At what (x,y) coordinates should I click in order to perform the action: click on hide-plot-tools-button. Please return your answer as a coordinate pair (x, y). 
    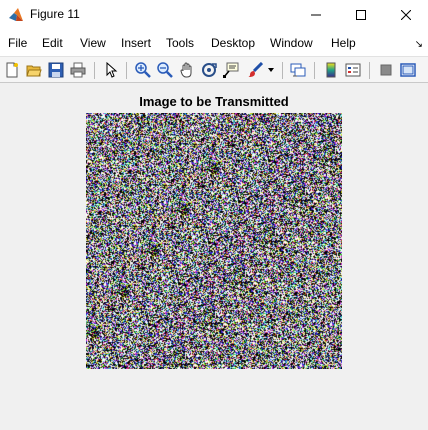
    Looking at the image, I should click on (386, 70).